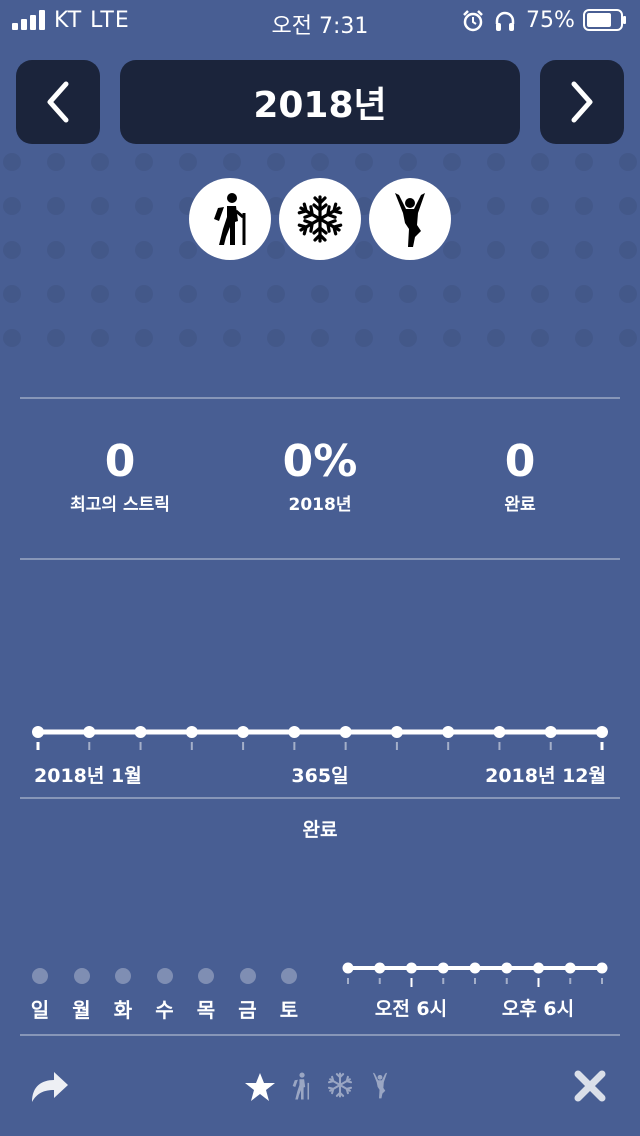 The width and height of the screenshot is (640, 1136). What do you see at coordinates (165, 1008) in the screenshot?
I see `weekday-label: 수` at bounding box center [165, 1008].